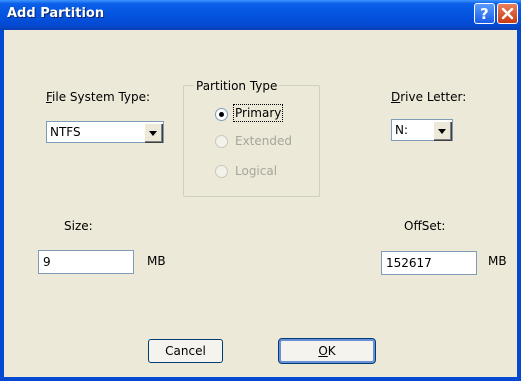  I want to click on title-bar: Add Partition ?, so click(260, 15).